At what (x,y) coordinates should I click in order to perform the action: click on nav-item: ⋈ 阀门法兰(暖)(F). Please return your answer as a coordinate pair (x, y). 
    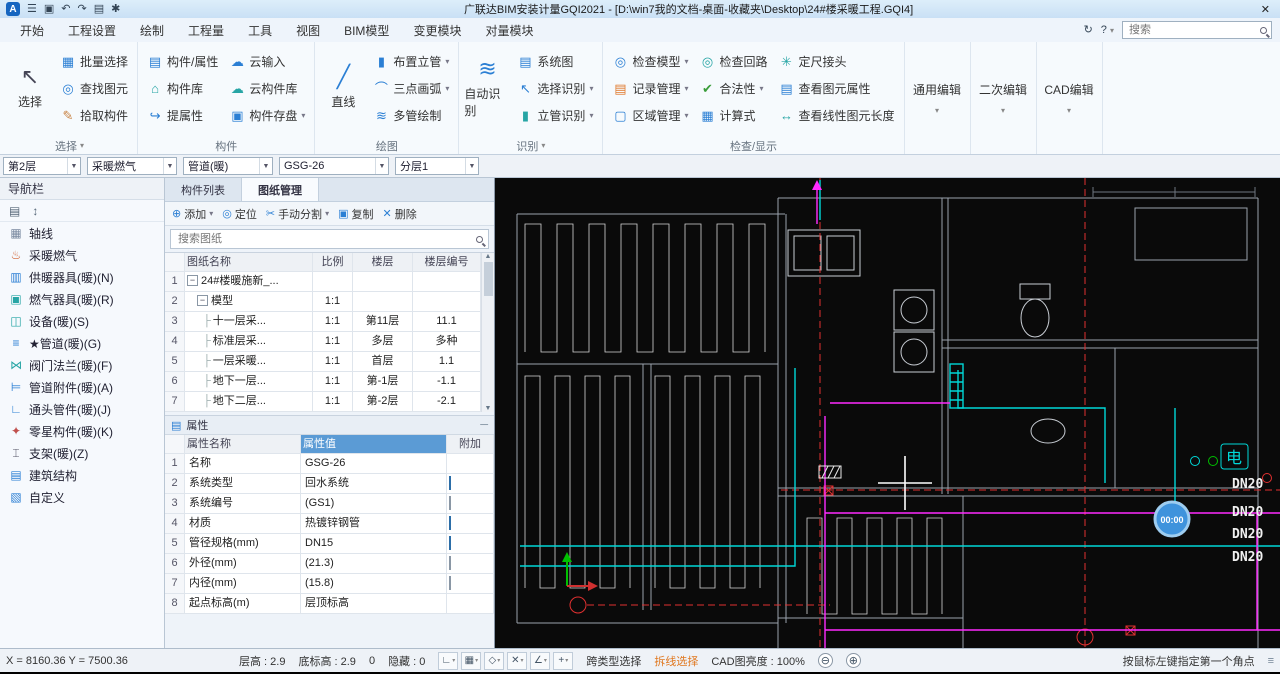
    Looking at the image, I should click on (82, 365).